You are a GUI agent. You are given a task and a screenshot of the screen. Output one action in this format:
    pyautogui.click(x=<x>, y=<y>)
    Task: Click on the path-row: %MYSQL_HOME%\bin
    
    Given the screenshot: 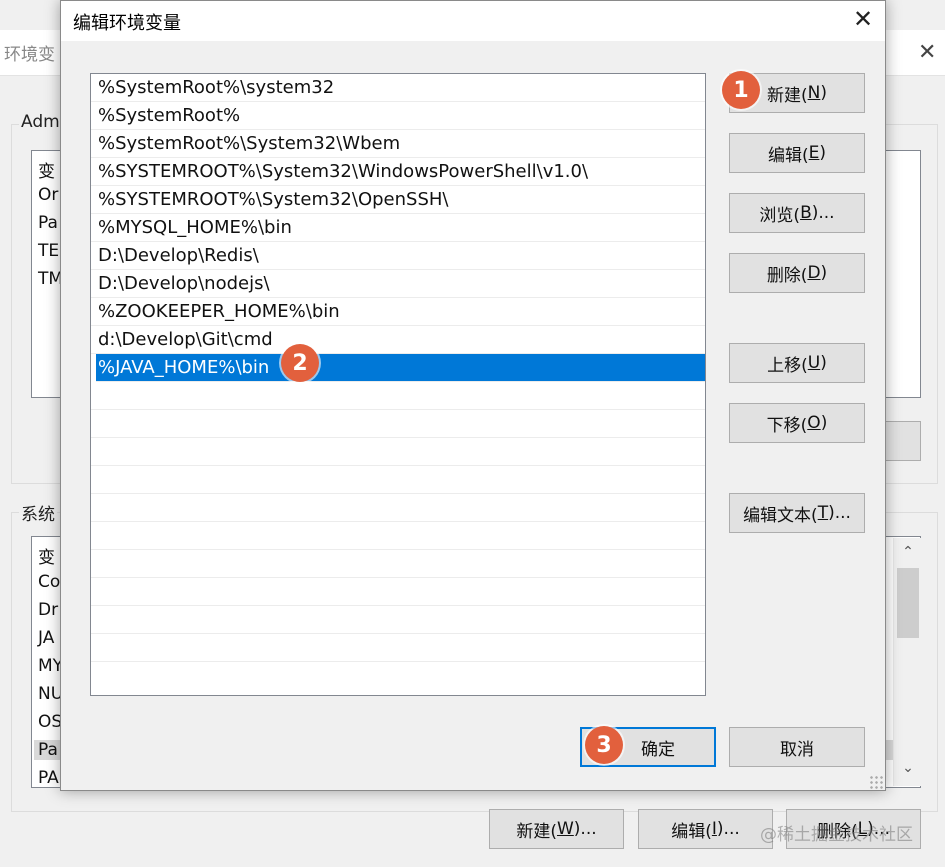 What is the action you would take?
    pyautogui.click(x=398, y=228)
    